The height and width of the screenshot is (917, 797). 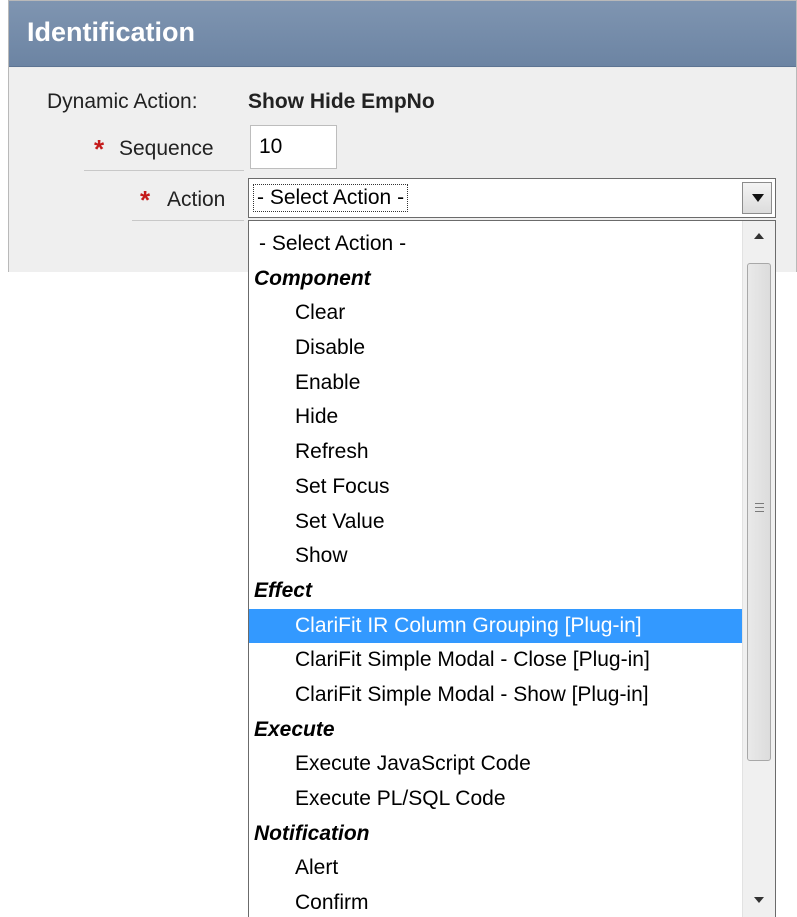 I want to click on dropdown-option: - Select Action -, so click(x=496, y=244).